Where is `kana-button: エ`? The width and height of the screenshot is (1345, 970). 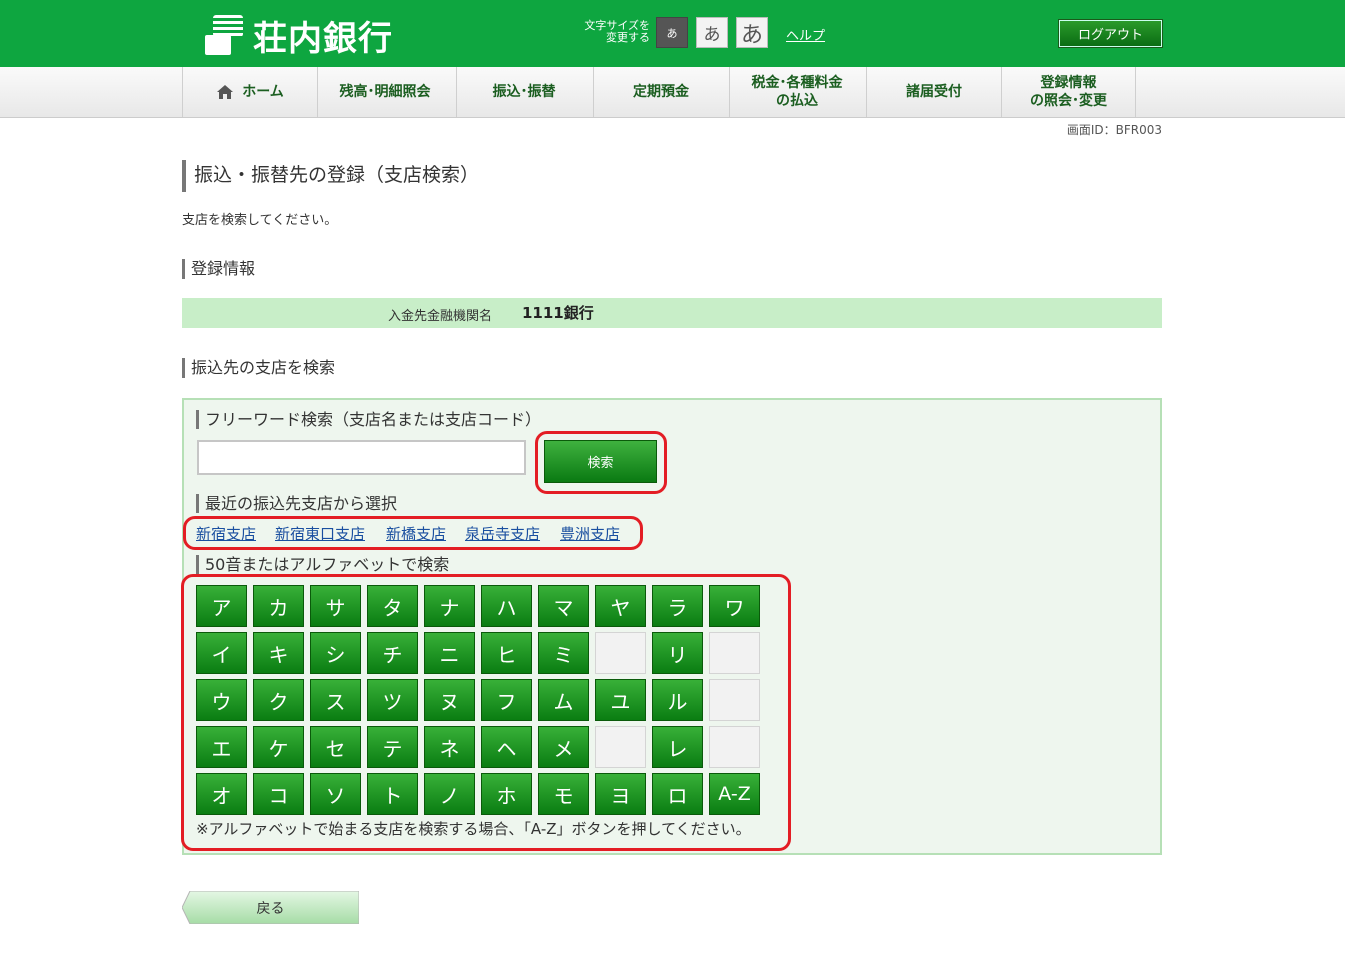
kana-button: エ is located at coordinates (221, 747).